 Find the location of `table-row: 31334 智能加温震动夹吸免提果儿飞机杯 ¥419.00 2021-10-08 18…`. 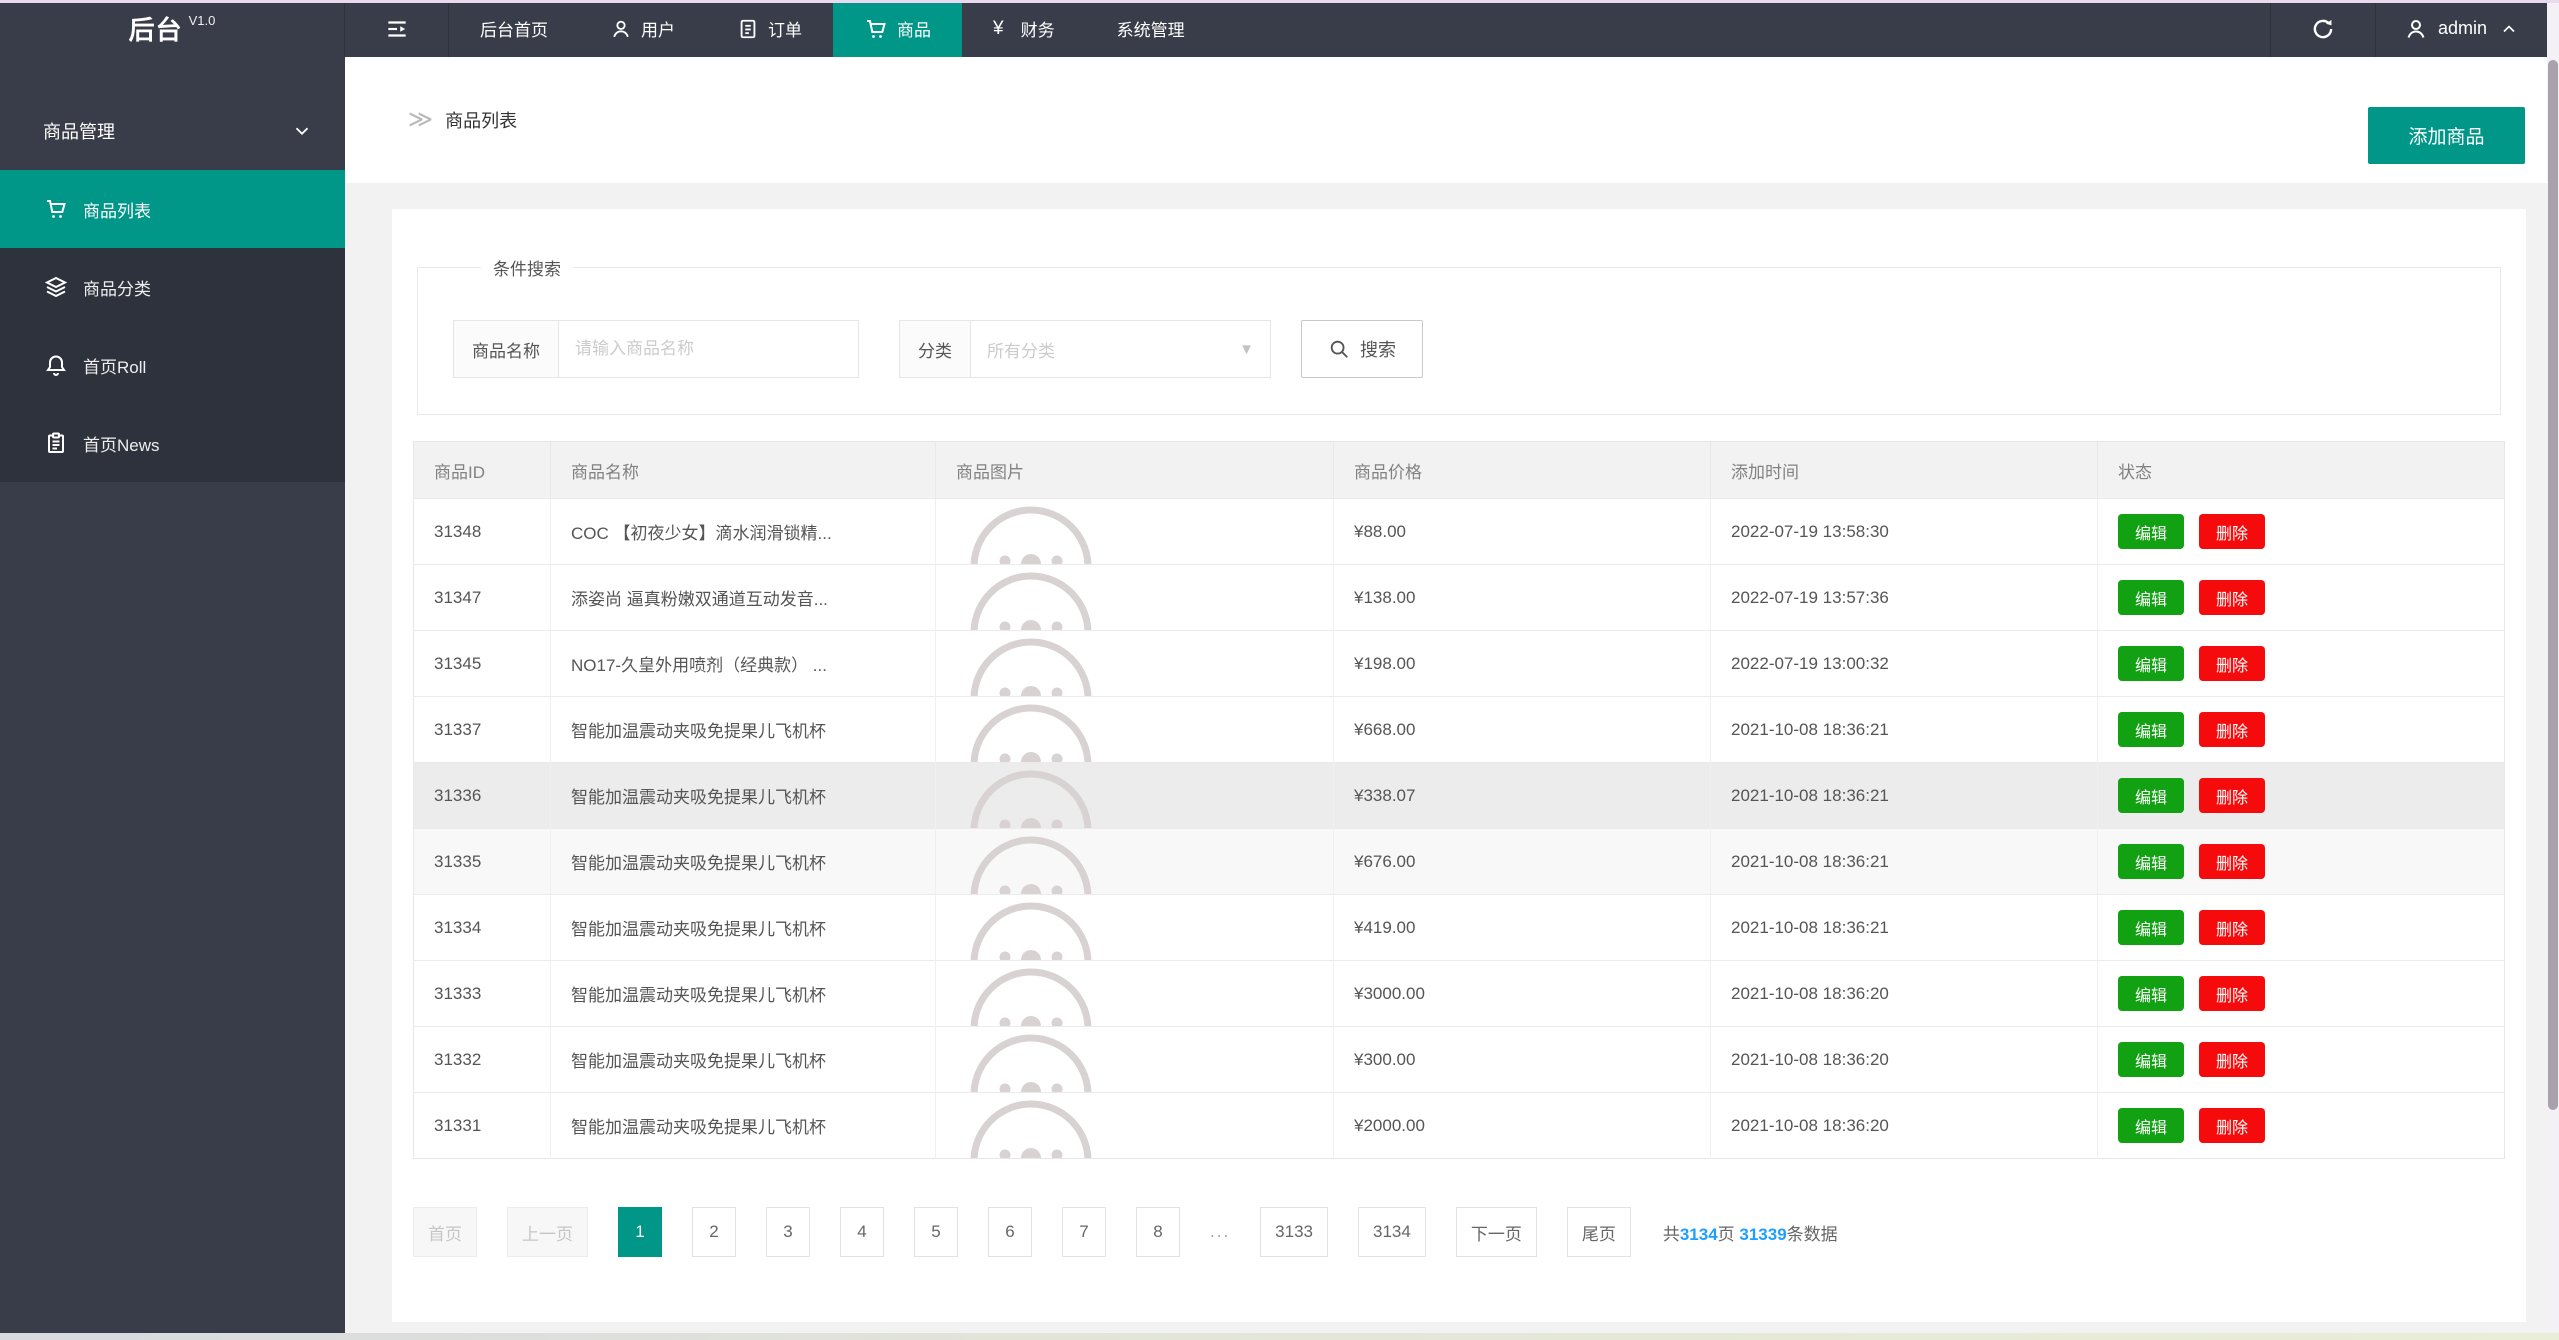

table-row: 31334 智能加温震动夹吸免提果儿飞机杯 ¥419.00 2021-10-08 18… is located at coordinates (1459, 927).